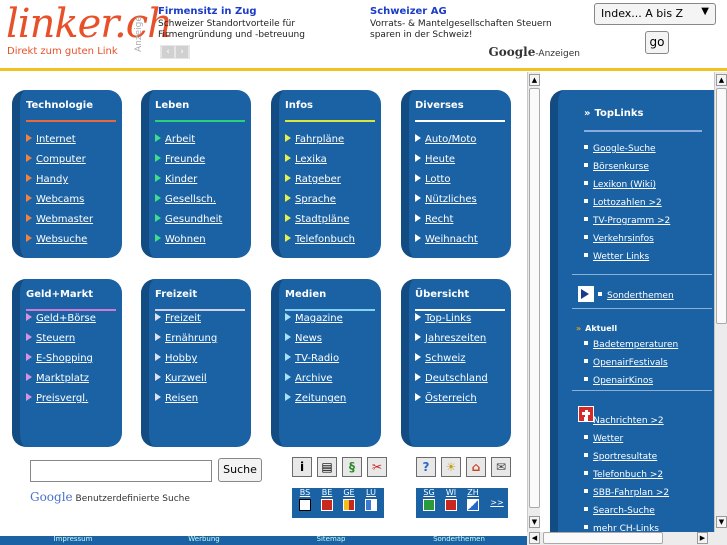 The height and width of the screenshot is (545, 727). Describe the element at coordinates (620, 457) in the screenshot. I see `ch_links-link: Sportresultate` at that location.